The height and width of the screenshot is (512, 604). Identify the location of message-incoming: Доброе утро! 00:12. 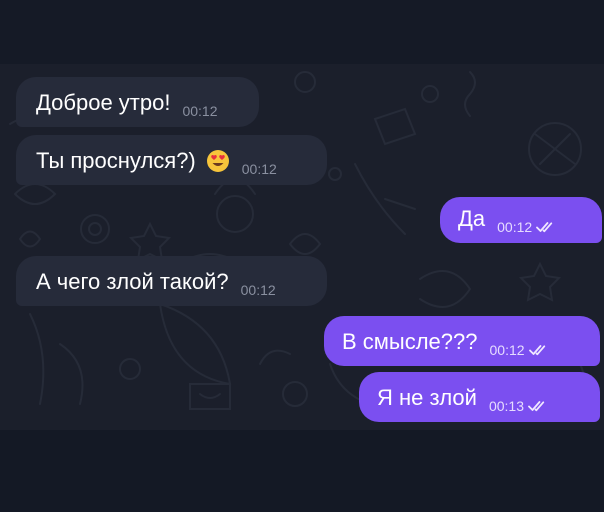
(137, 102).